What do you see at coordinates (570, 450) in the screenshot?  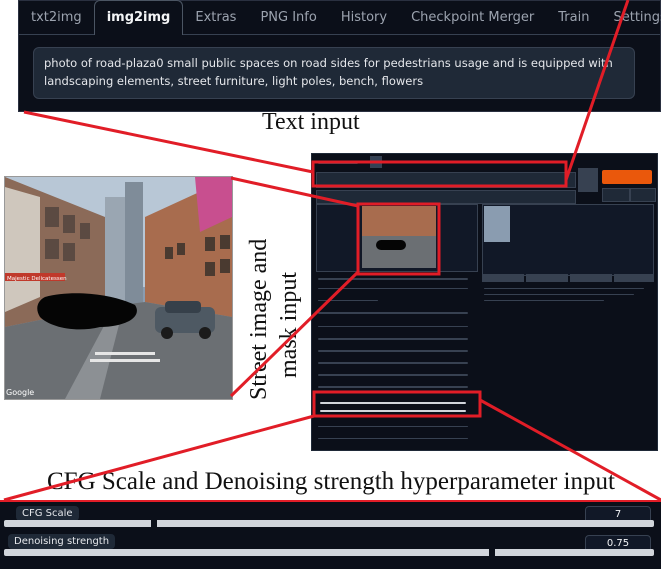 I see `connector-slider-right` at bounding box center [570, 450].